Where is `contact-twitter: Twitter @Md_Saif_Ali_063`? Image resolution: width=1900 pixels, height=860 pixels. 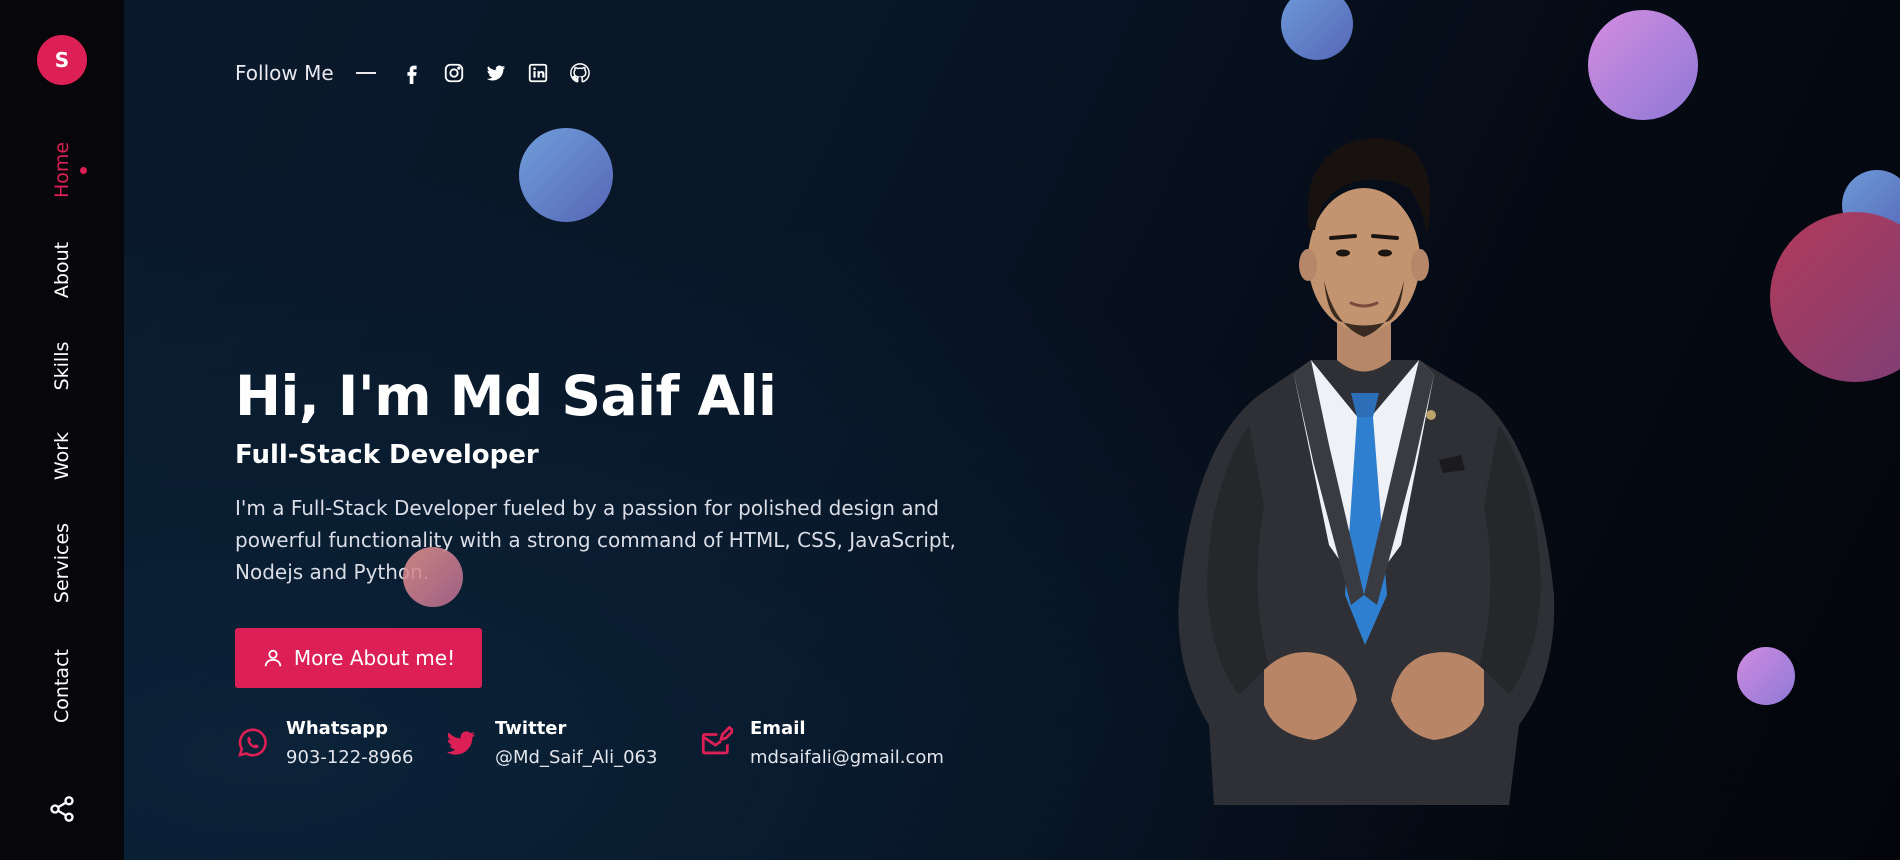
contact-twitter: Twitter @Md_Saif_Ali_063 is located at coordinates (550, 743).